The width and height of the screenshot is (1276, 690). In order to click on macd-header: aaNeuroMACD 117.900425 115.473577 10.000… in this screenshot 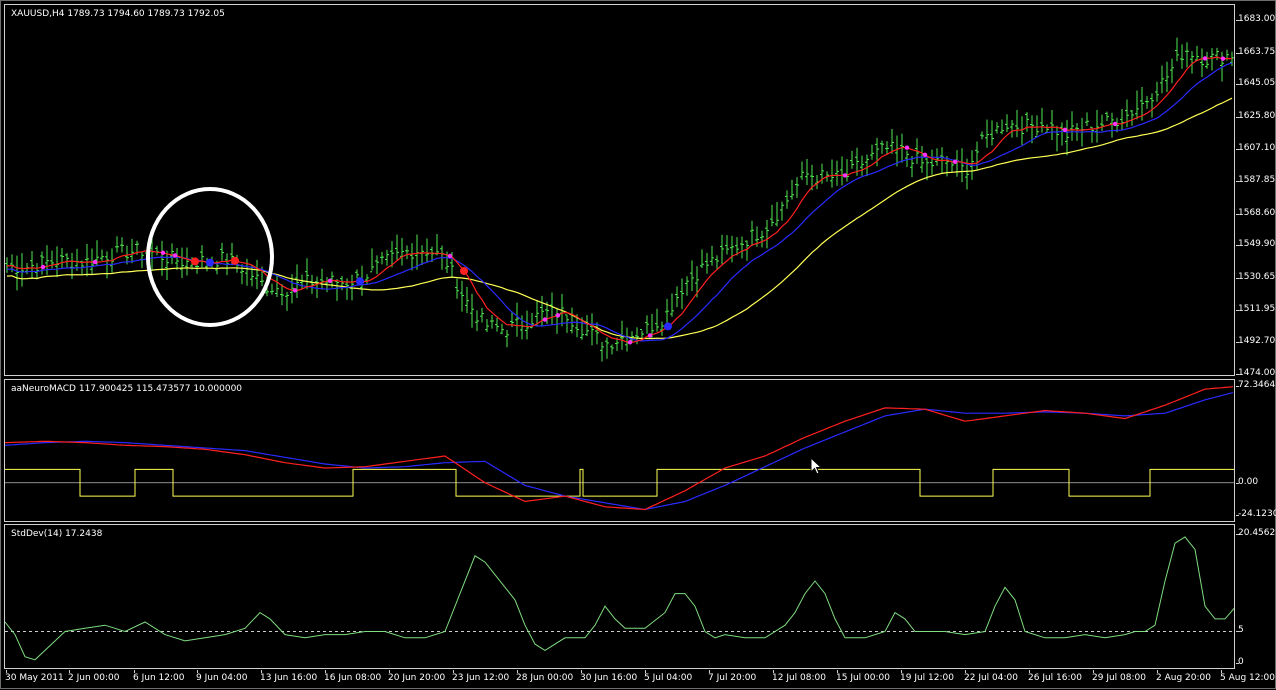, I will do `click(127, 389)`.